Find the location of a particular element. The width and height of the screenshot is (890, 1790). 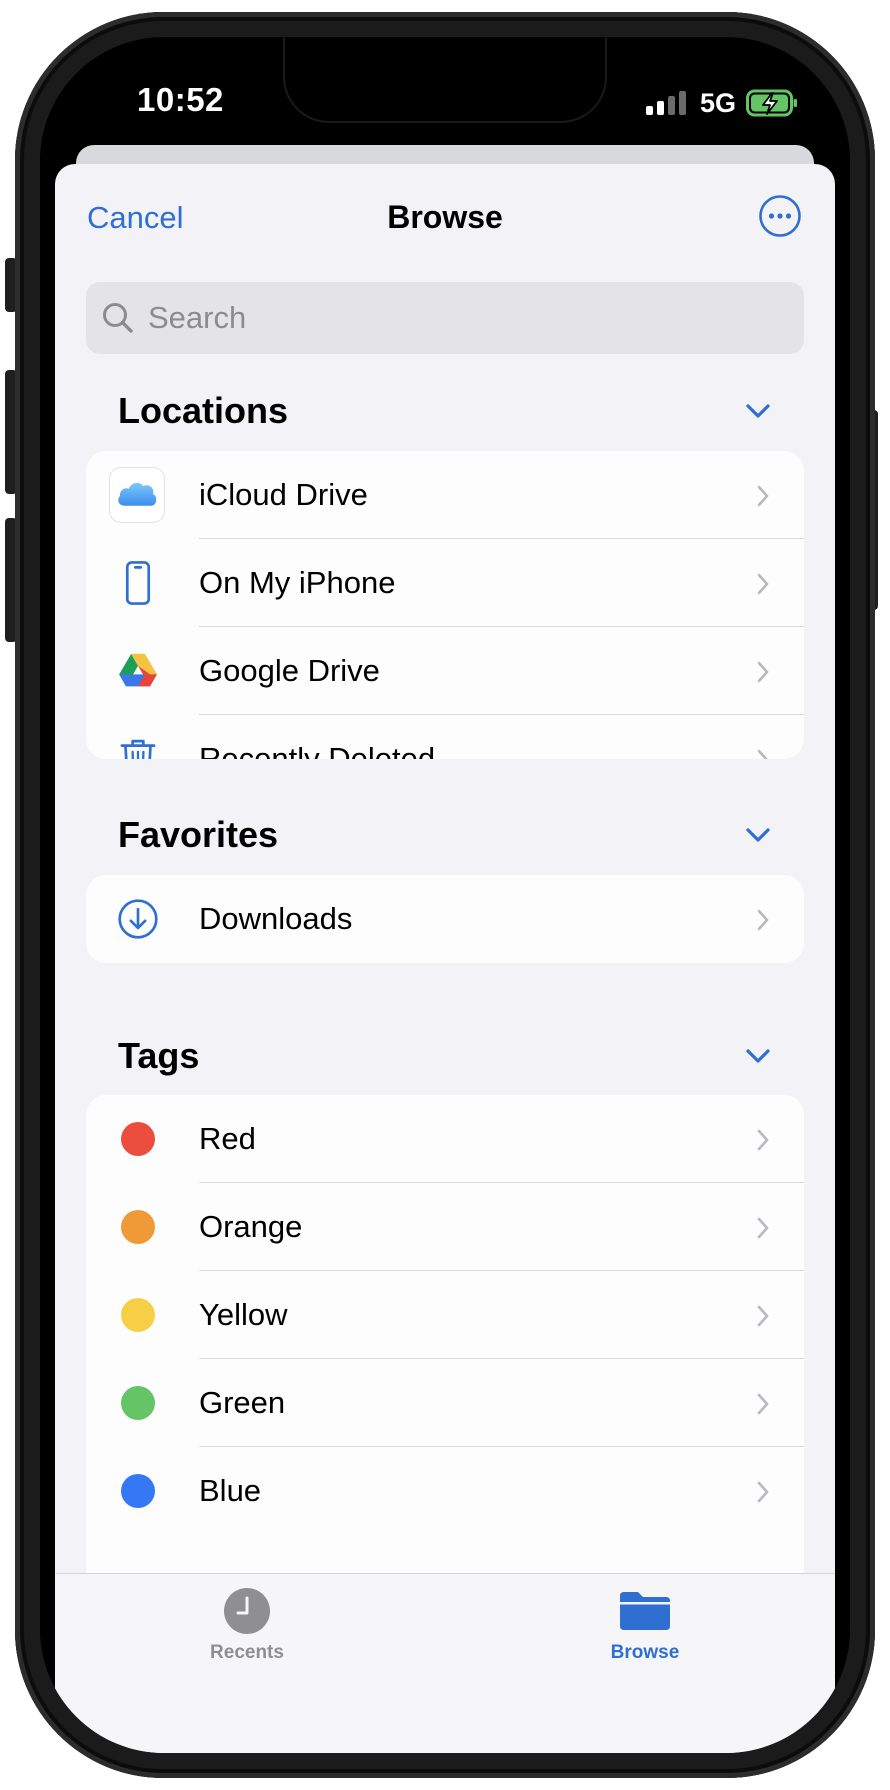

location-label: Google Drive is located at coordinates (289, 670).